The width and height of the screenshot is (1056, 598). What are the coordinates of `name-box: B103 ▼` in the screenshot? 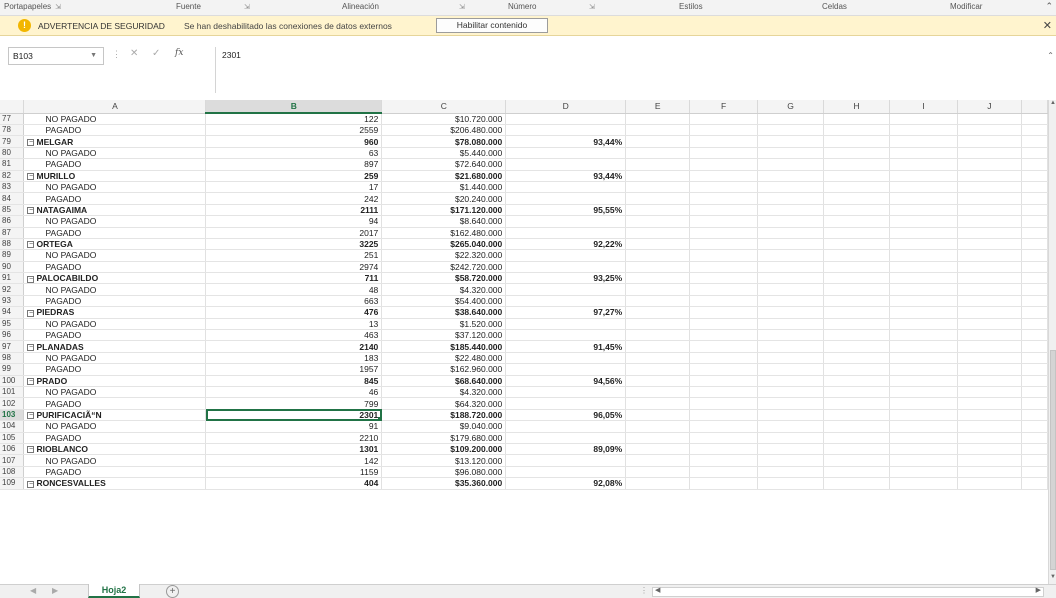 It's located at (56, 56).